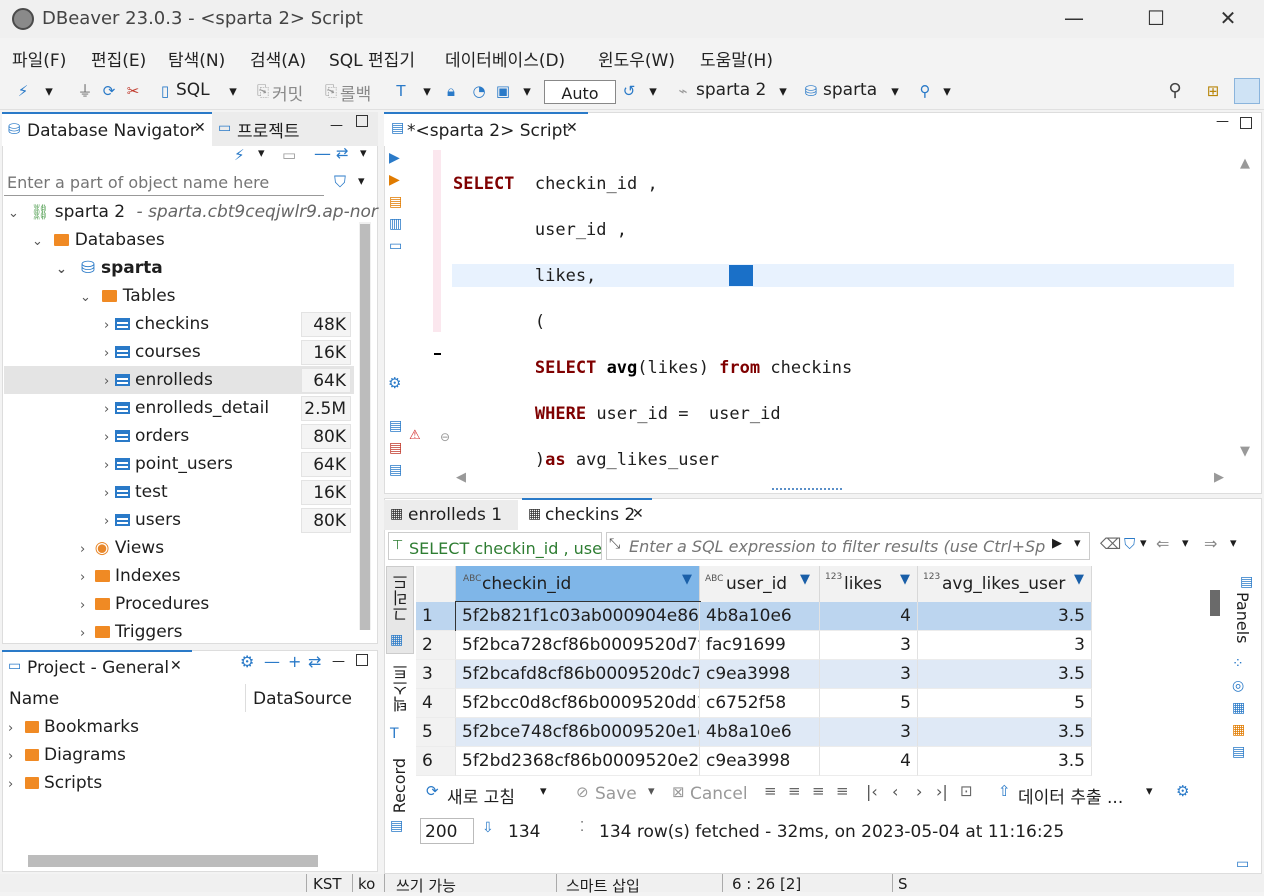  What do you see at coordinates (372, 58) in the screenshot?
I see `menu-sql-editor: SQL 편집기` at bounding box center [372, 58].